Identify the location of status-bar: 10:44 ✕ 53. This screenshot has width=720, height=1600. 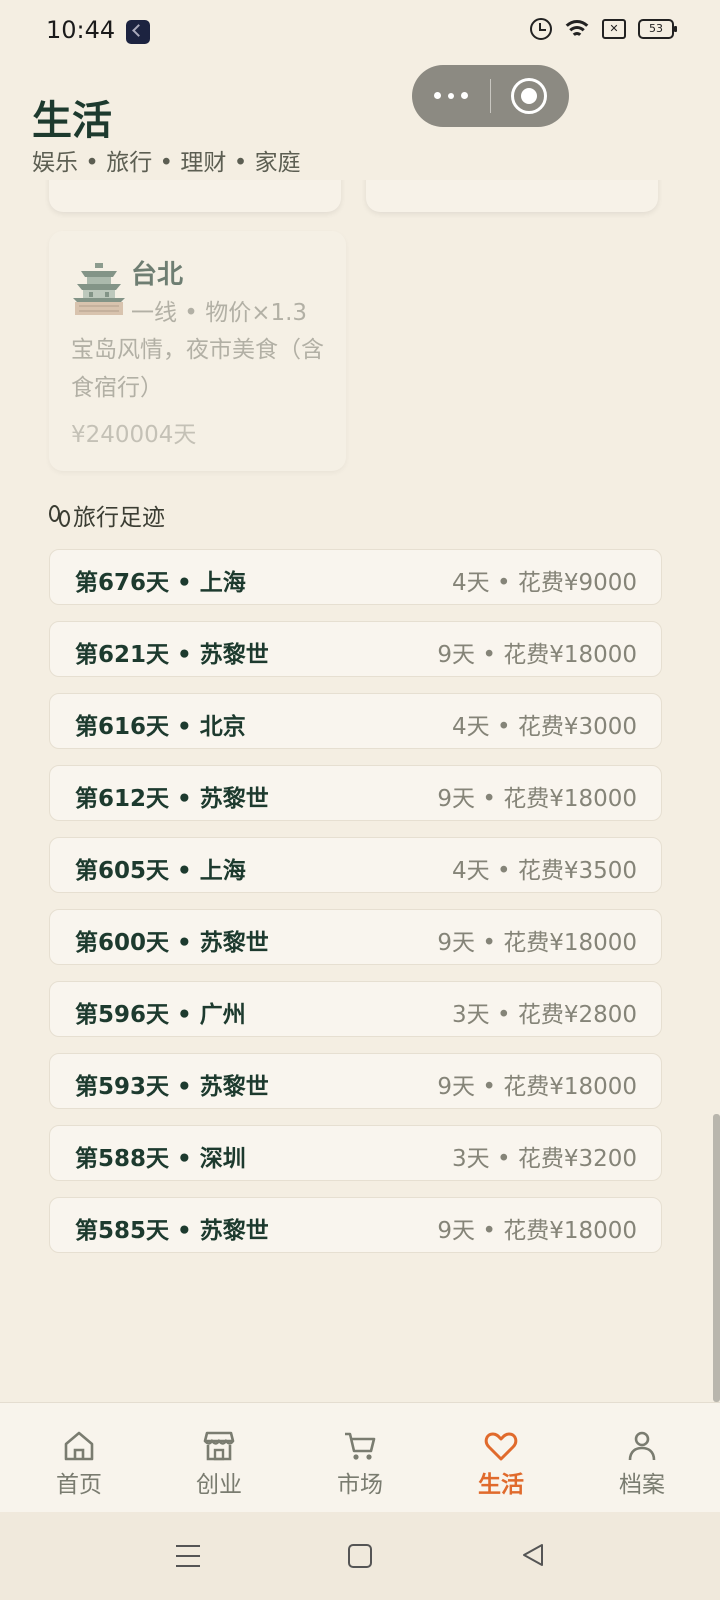
(360, 32).